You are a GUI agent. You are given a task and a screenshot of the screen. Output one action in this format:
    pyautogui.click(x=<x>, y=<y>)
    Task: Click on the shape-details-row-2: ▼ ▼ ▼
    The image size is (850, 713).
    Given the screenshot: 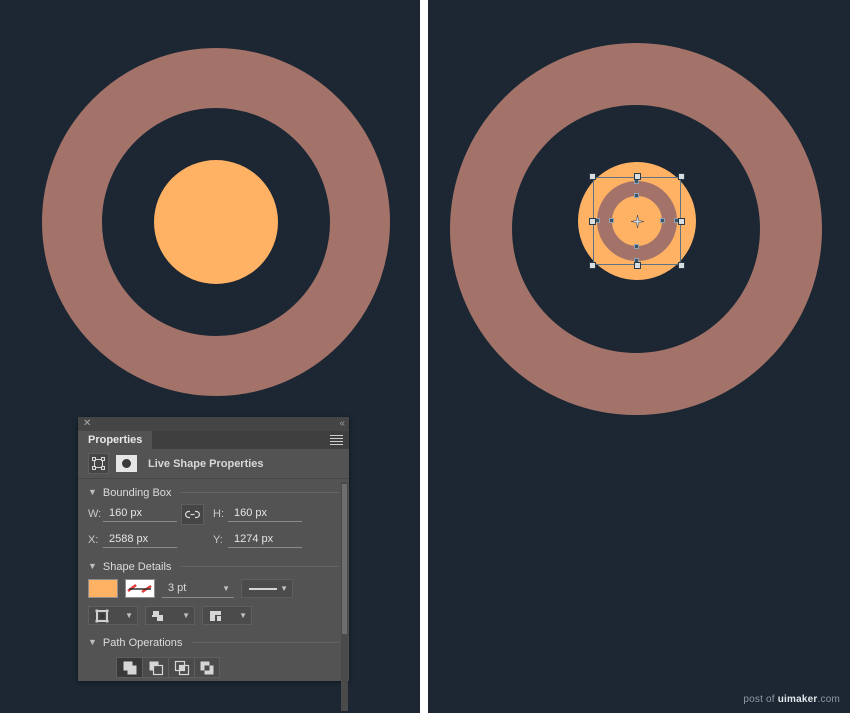 What is the action you would take?
    pyautogui.click(x=213, y=615)
    